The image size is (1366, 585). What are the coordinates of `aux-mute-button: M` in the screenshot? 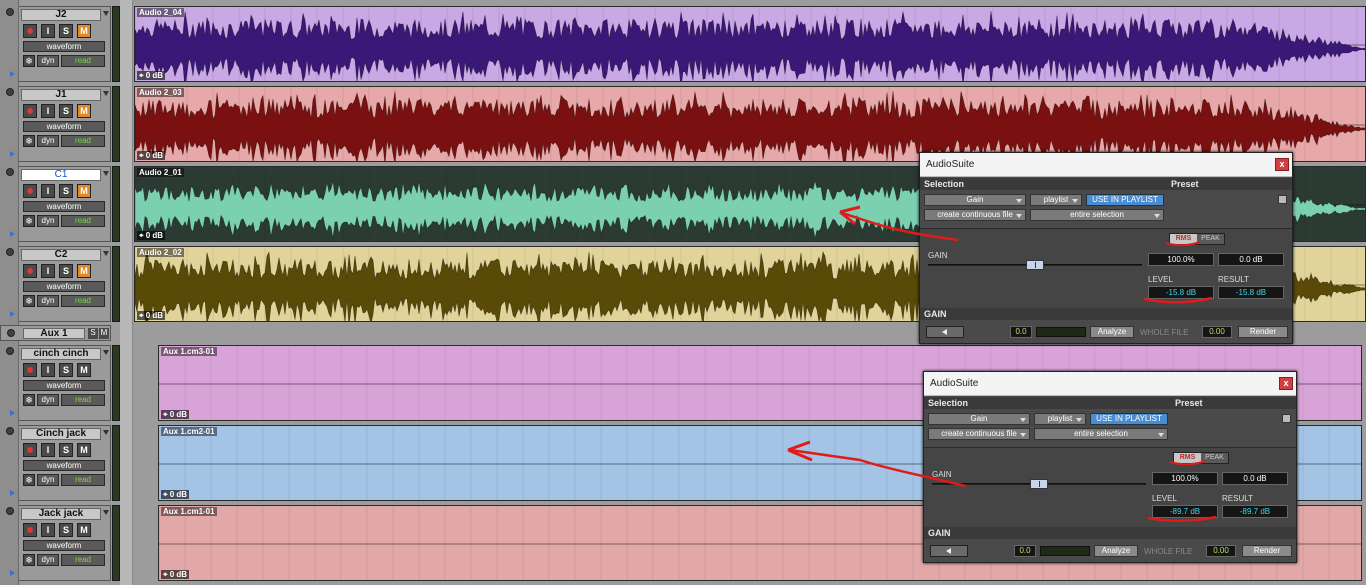 It's located at (104, 333).